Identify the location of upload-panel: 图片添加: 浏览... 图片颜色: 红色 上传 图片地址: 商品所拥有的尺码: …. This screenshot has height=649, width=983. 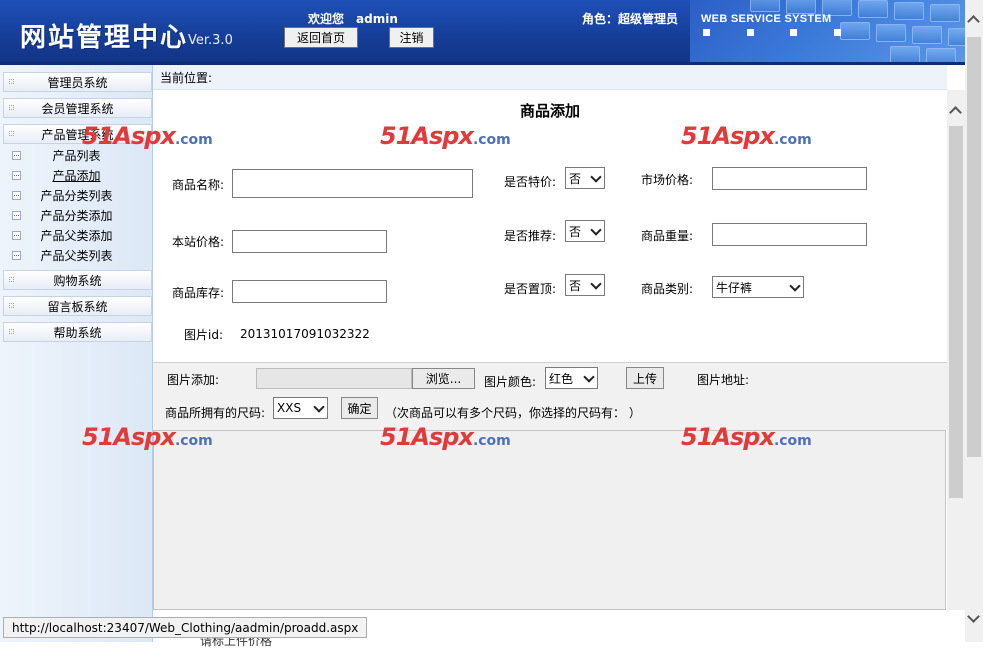
(550, 396).